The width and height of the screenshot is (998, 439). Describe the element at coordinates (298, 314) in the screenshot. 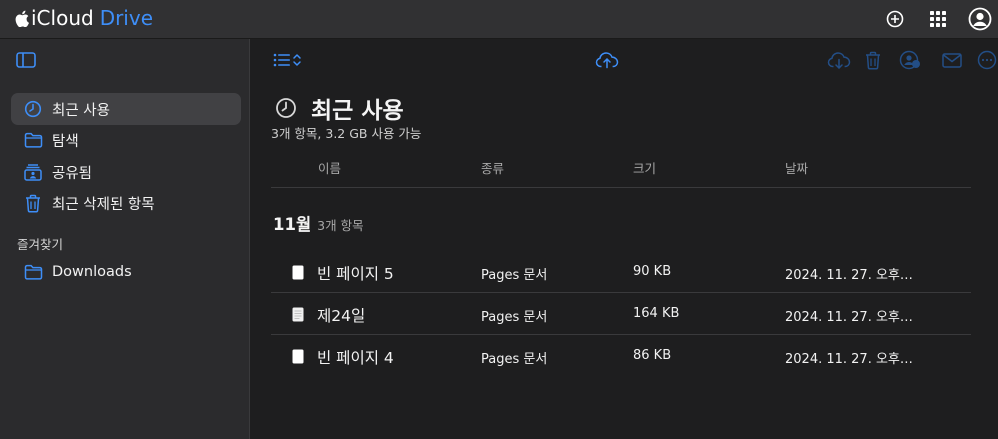

I see `document-thumbnail-icon` at that location.